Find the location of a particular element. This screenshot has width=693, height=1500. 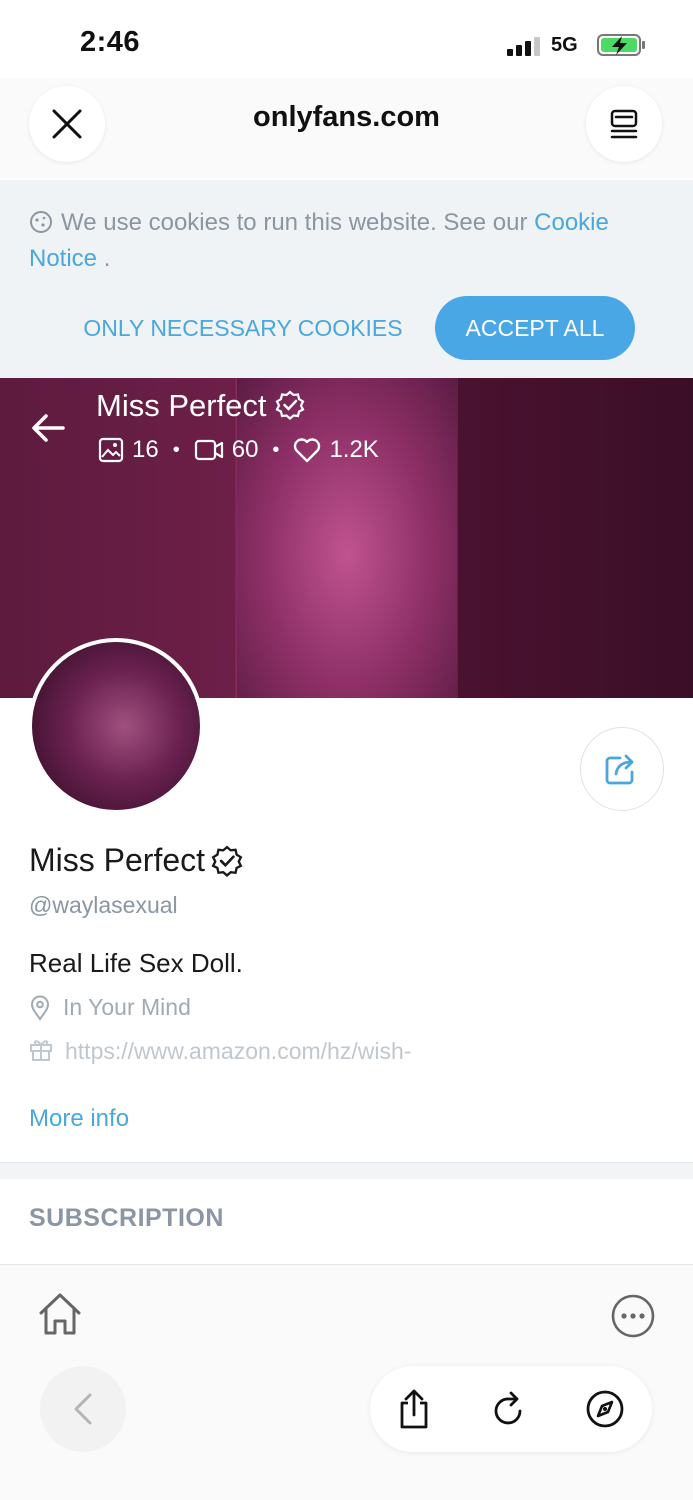

page-menu-icon is located at coordinates (624, 124).